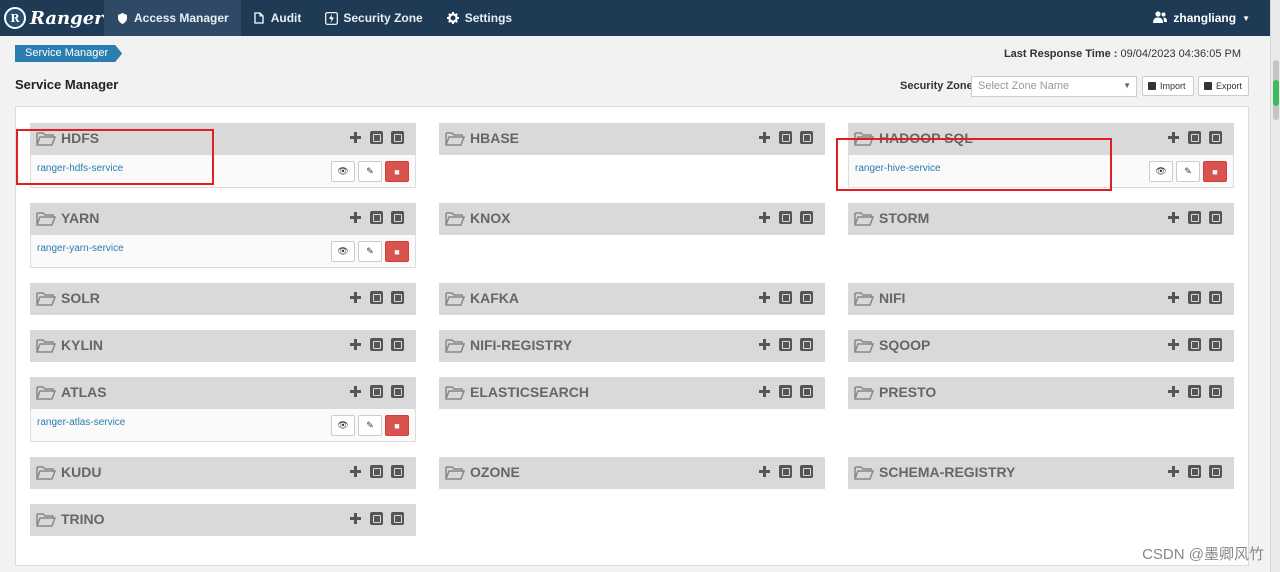  I want to click on trash-icon: ■, so click(1215, 171).